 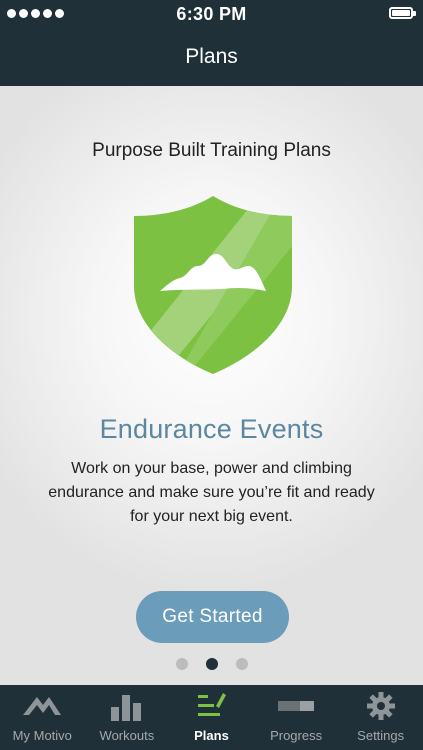 I want to click on tab-label-settings: Settings, so click(x=381, y=735).